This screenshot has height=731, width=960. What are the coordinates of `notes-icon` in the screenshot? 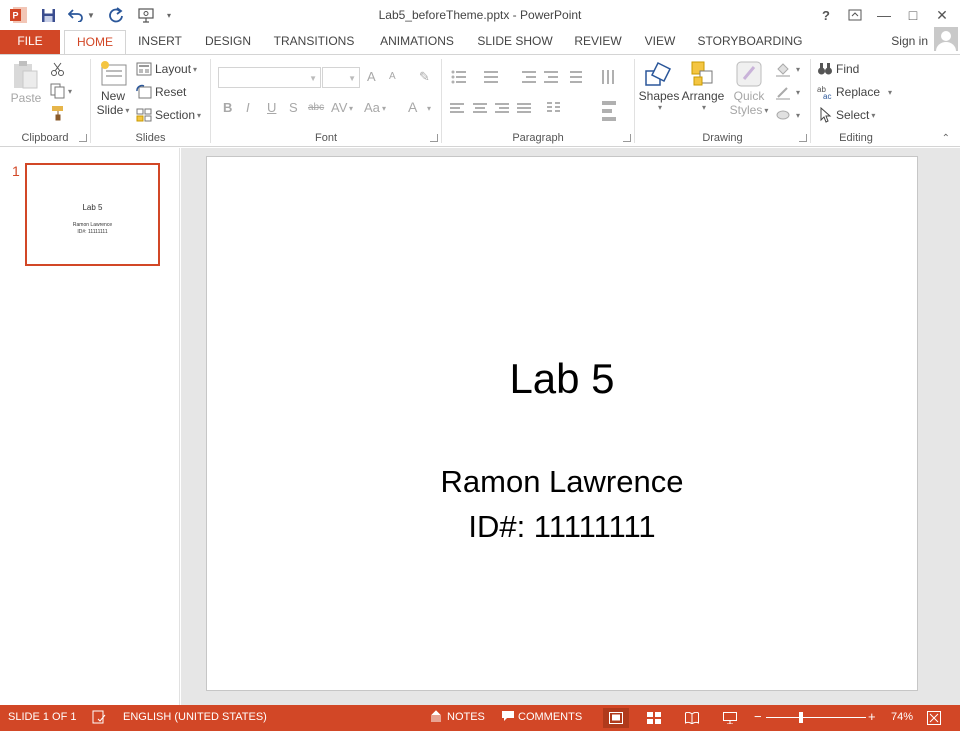 It's located at (436, 717).